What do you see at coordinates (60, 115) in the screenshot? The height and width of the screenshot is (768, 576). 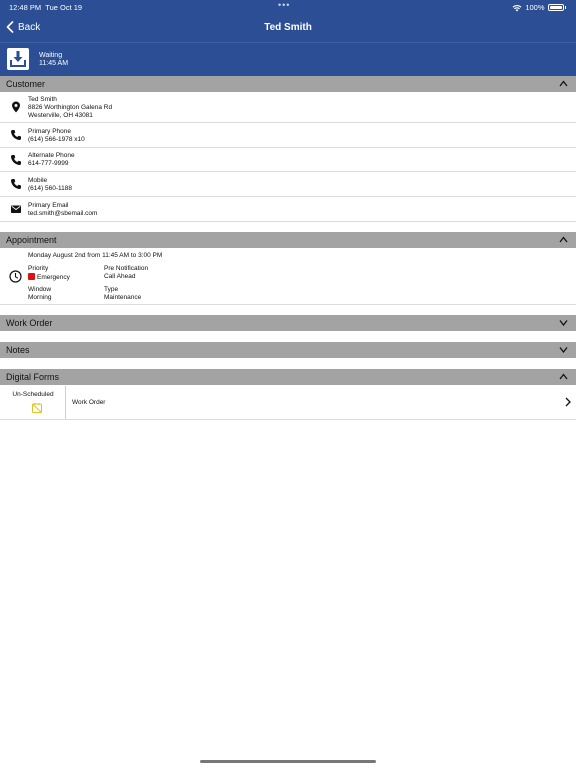 I see `address-line2: Westerville, OH 43081` at bounding box center [60, 115].